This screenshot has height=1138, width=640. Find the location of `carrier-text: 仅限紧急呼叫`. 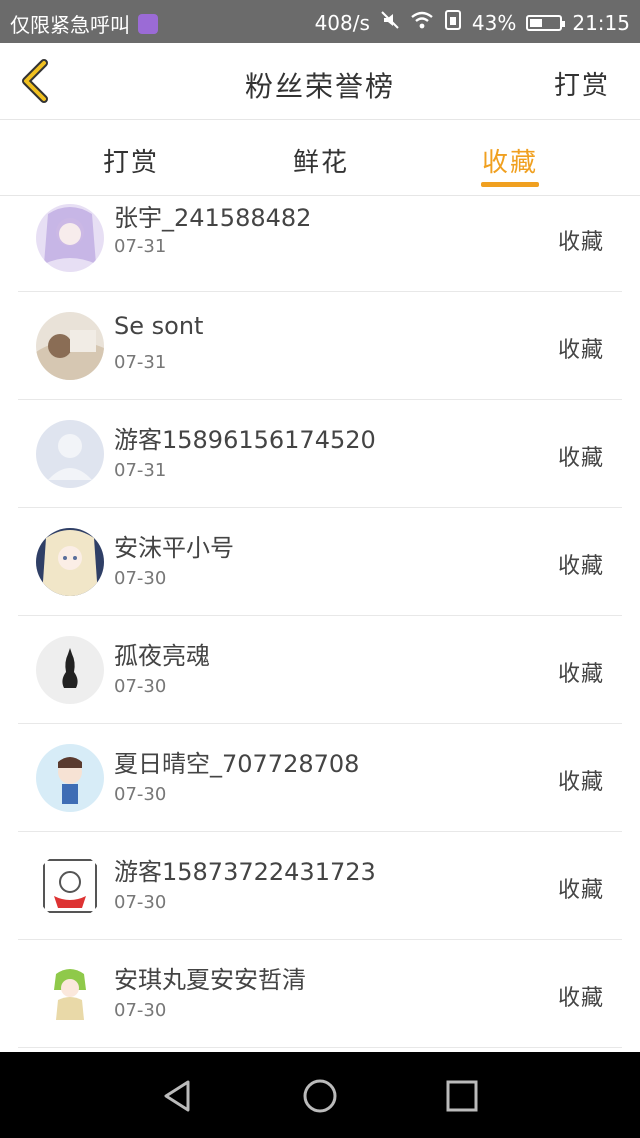

carrier-text: 仅限紧急呼叫 is located at coordinates (70, 25).